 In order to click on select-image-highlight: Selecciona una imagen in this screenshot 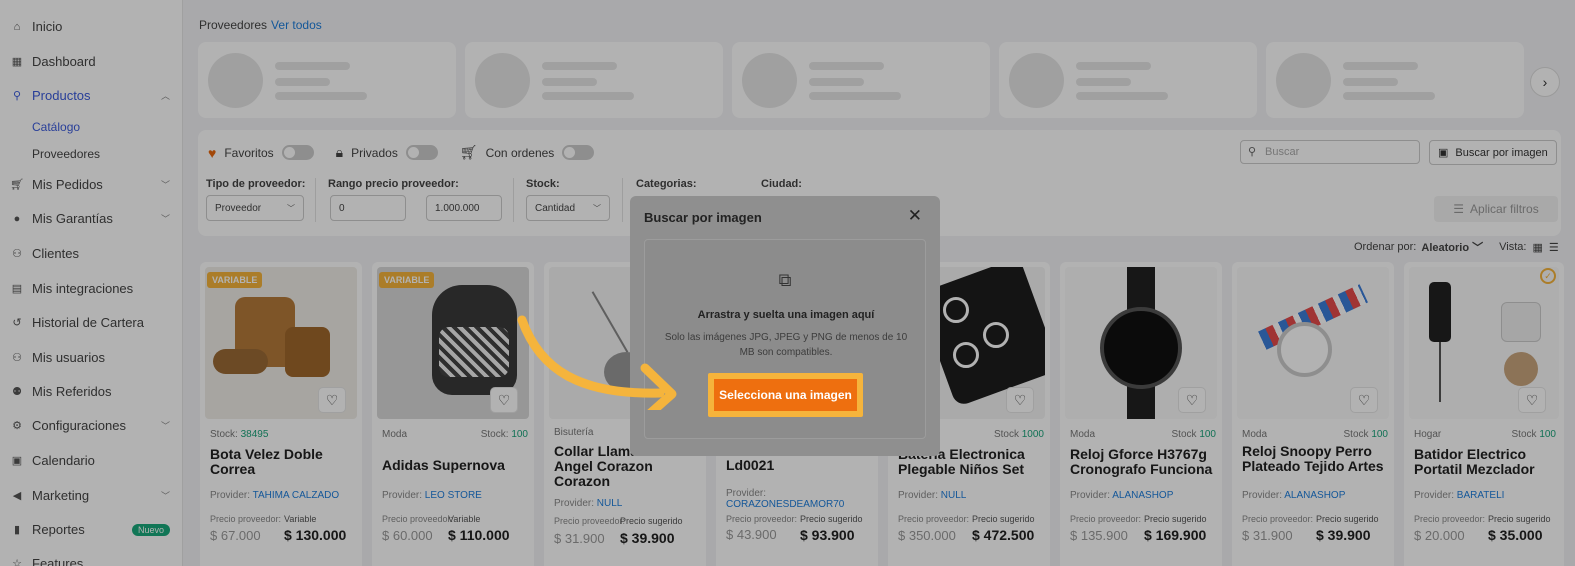, I will do `click(785, 395)`.